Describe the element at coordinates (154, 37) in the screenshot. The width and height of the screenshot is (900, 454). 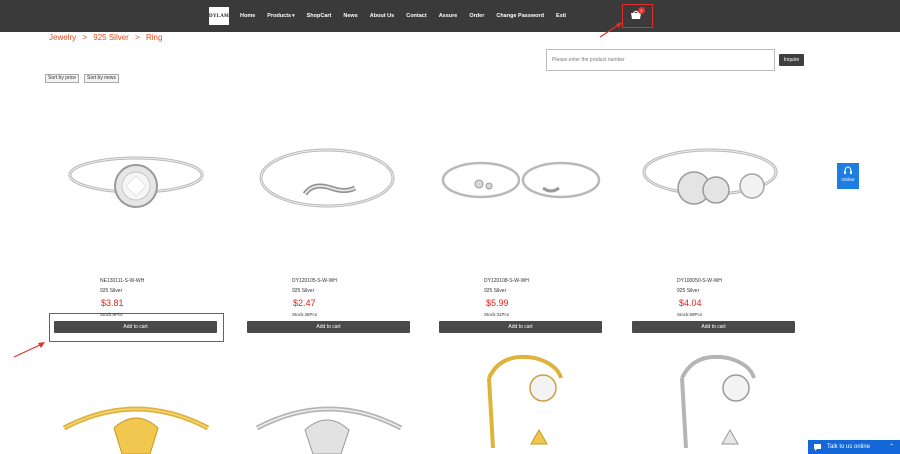
I see `breadcrumb-ring: Ring` at that location.